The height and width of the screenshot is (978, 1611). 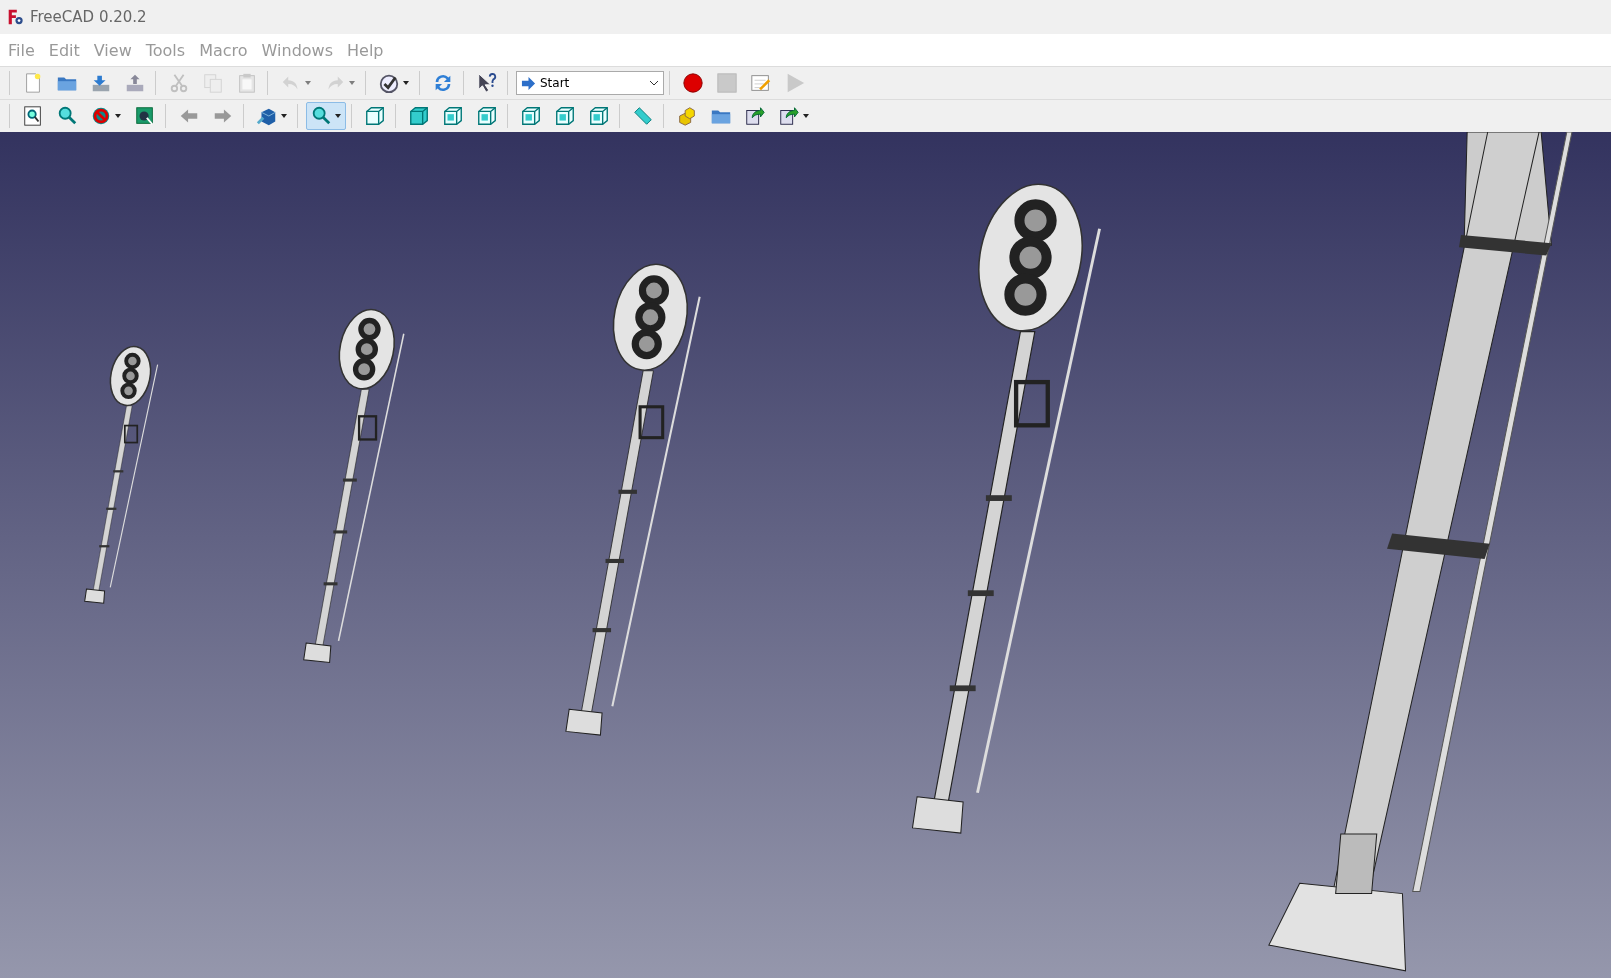 I want to click on help-pointer-icon, so click(x=487, y=83).